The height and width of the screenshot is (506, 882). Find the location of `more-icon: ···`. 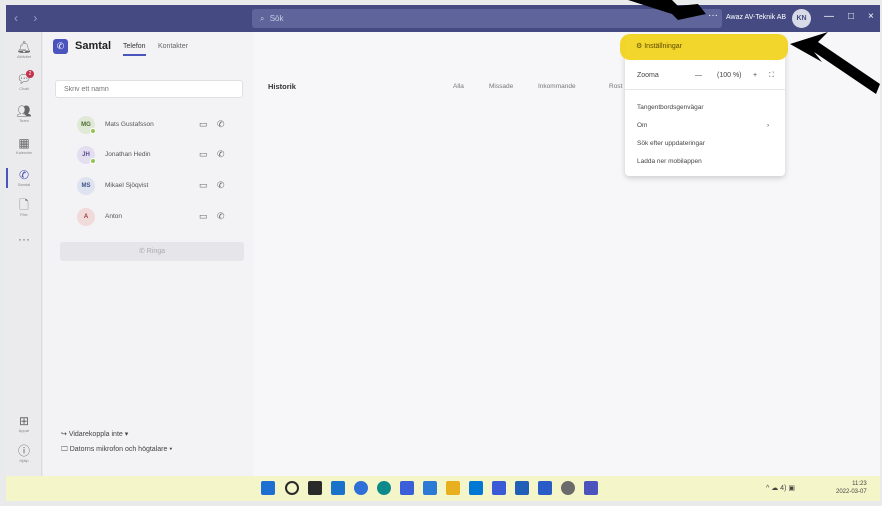

more-icon: ··· is located at coordinates (24, 239).